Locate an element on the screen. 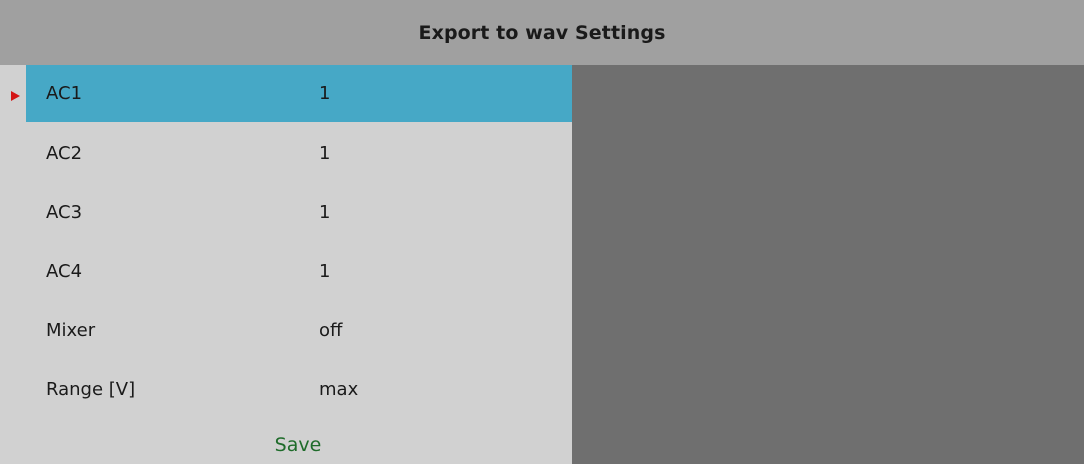 The width and height of the screenshot is (1086, 464). setting-row-ac1: AC1 1 is located at coordinates (299, 93).